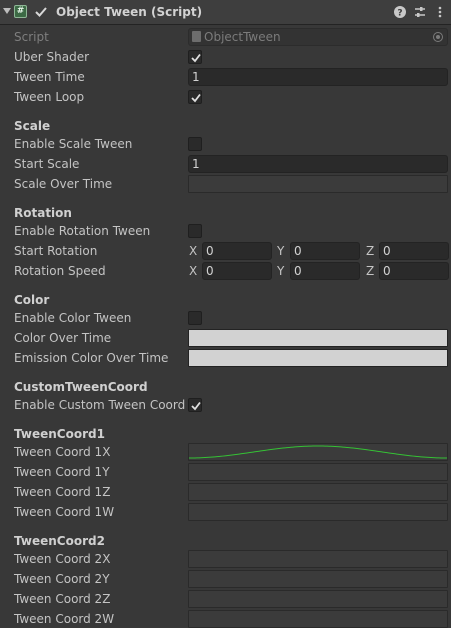  Describe the element at coordinates (318, 619) in the screenshot. I see `tween-coord-2w-curve` at that location.